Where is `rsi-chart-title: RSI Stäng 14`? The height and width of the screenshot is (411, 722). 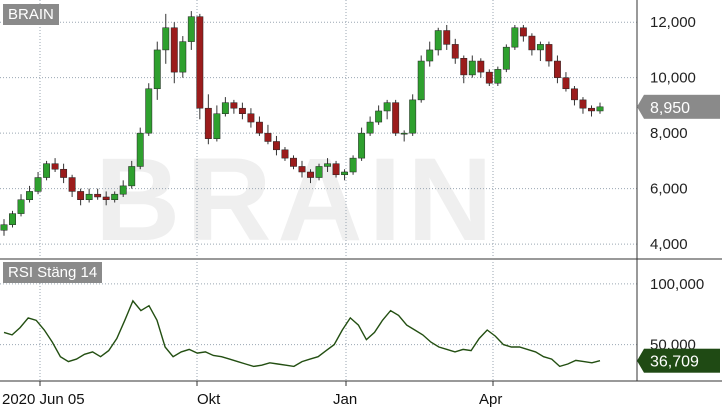 rsi-chart-title: RSI Stäng 14 is located at coordinates (53, 272).